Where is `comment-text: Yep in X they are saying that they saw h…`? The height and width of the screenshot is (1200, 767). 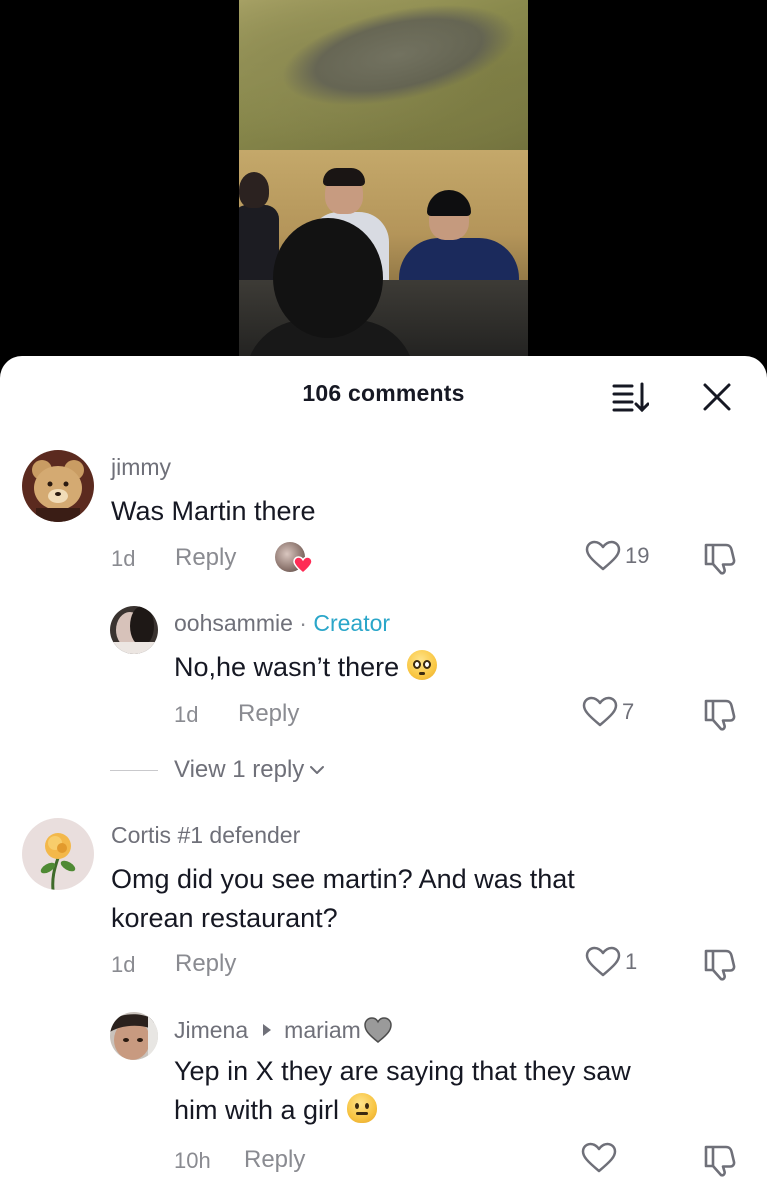
comment-text: Yep in X they are saying that they saw h… is located at coordinates (402, 1091).